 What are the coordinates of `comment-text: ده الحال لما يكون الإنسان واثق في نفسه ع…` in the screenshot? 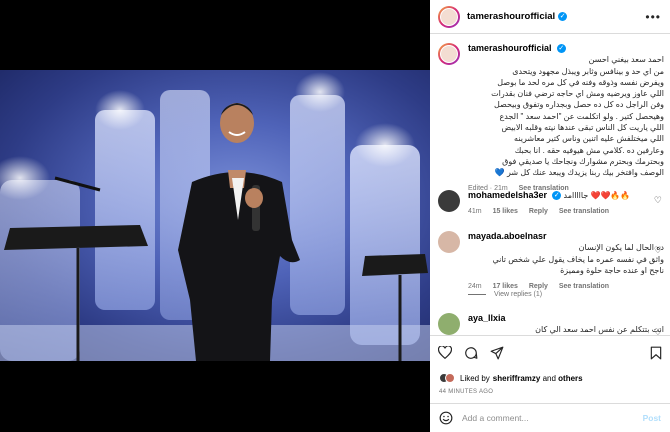 It's located at (578, 259).